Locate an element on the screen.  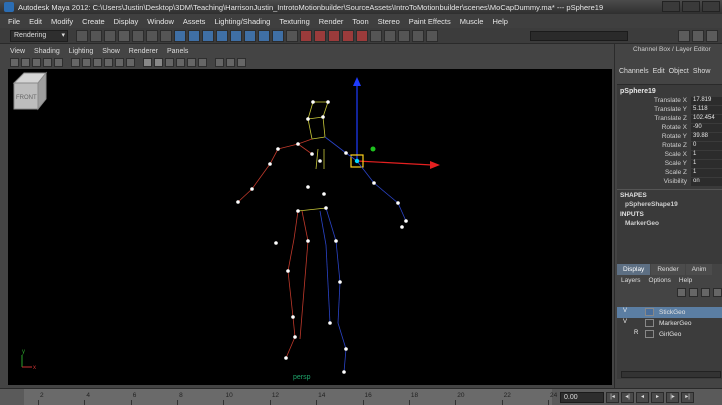
attribute-row: Scale Z 1 is located at coordinates (669, 173).